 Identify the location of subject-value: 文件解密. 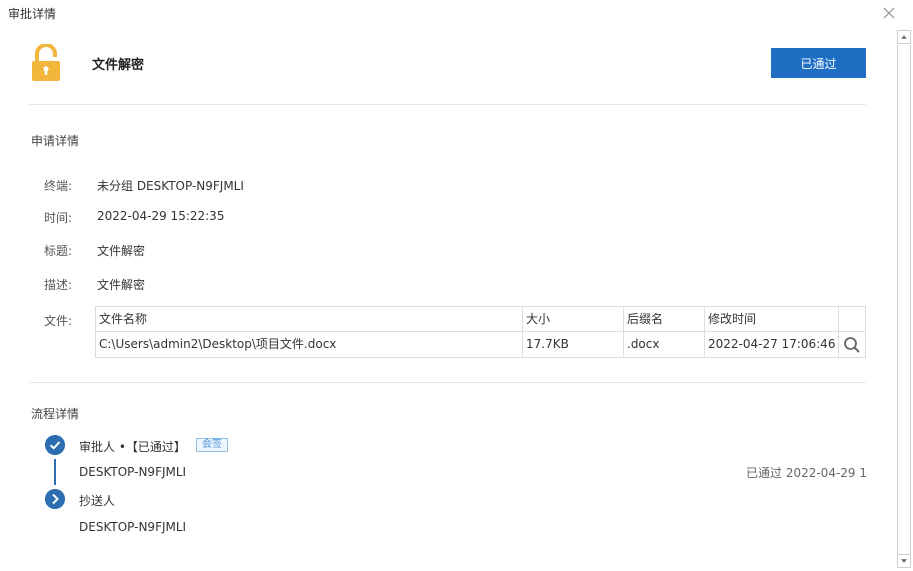
(121, 251).